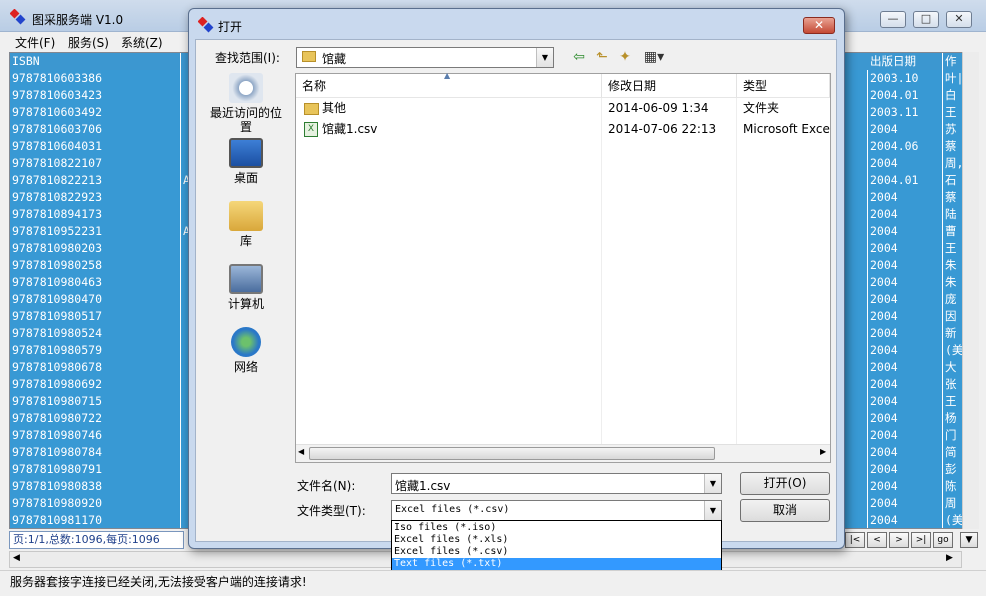 This screenshot has height=596, width=986. What do you see at coordinates (311, 129) in the screenshot?
I see `excel-file-icon: X` at bounding box center [311, 129].